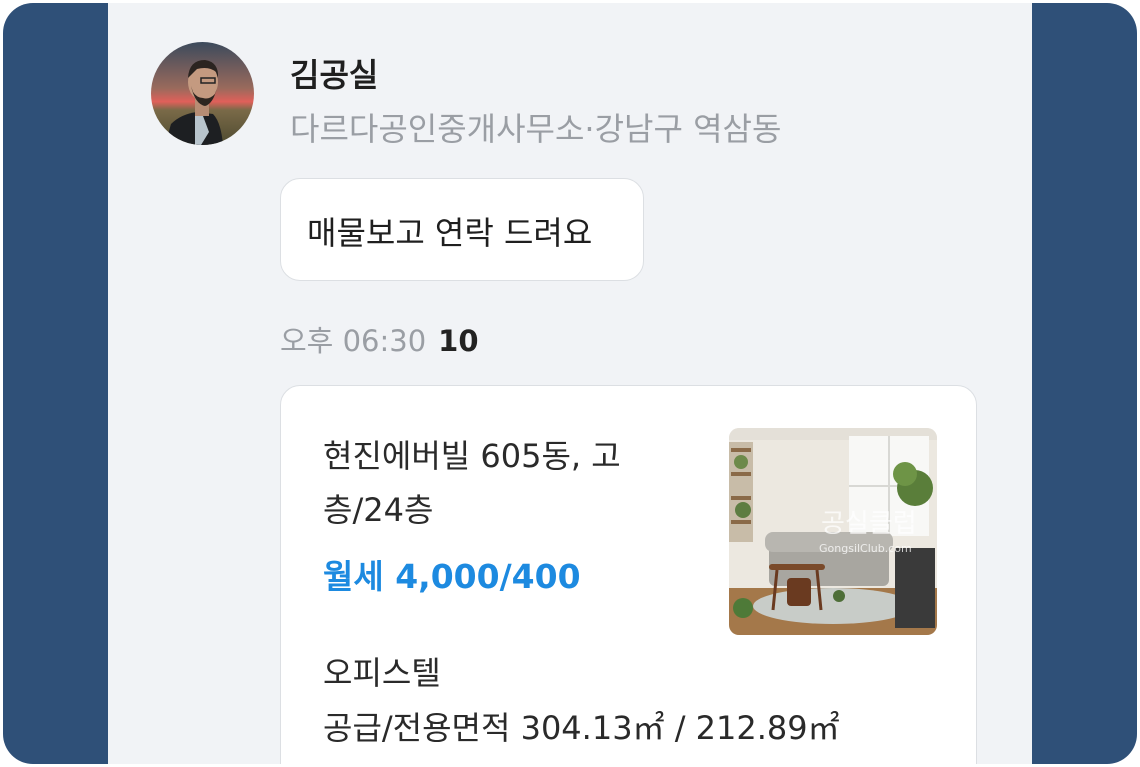 This screenshot has height=767, width=1140. What do you see at coordinates (334, 75) in the screenshot?
I see `sender-name: 김공실` at bounding box center [334, 75].